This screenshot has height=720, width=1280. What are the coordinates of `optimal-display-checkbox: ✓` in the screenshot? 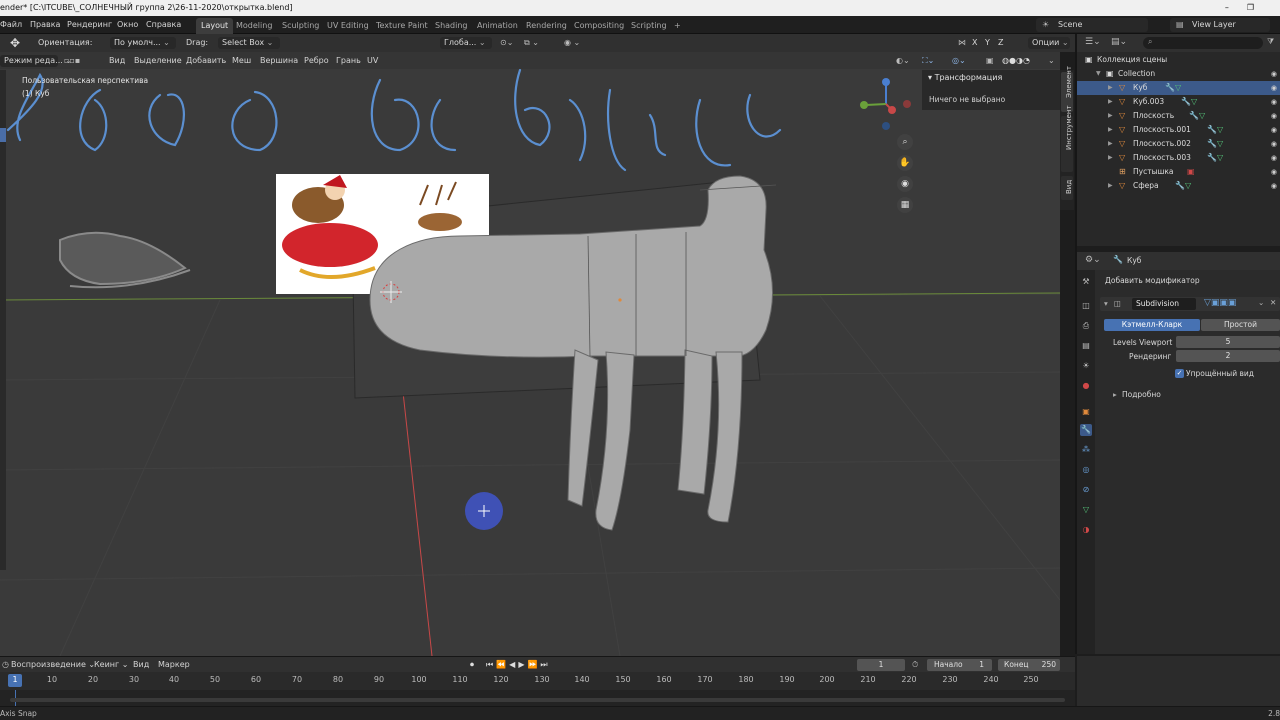 It's located at (1179, 373).